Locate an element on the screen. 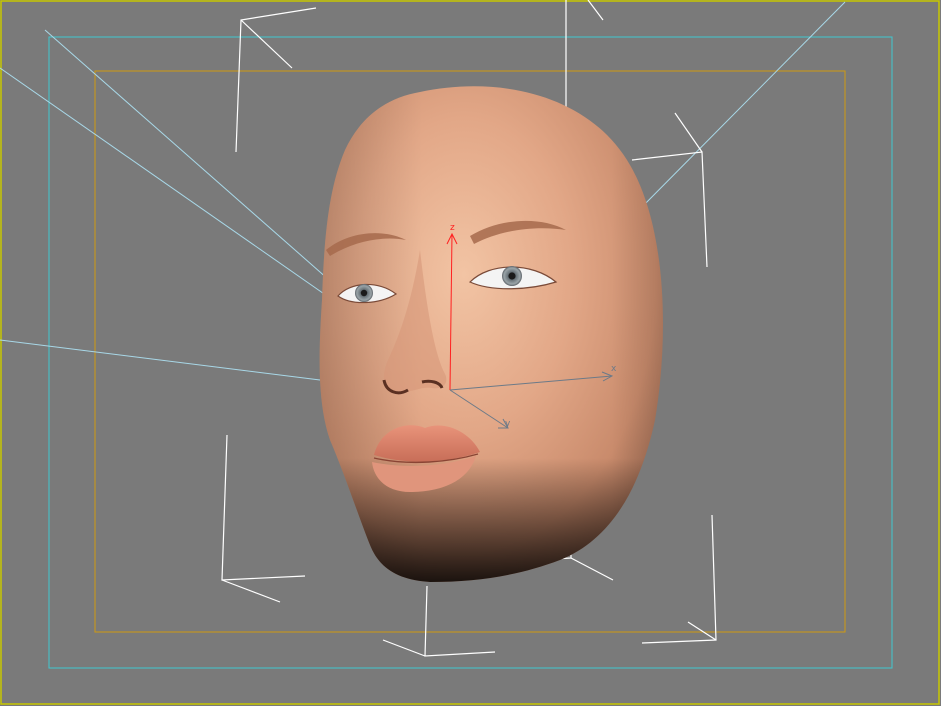  gizmo-label-z: z is located at coordinates (452, 228).